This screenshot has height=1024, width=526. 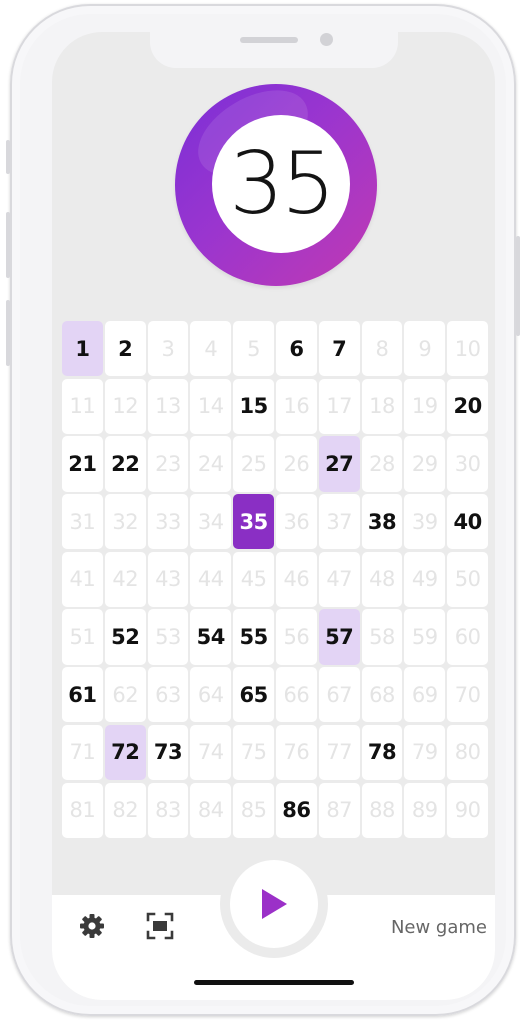 I want to click on board-cell-57: 57, so click(x=339, y=637).